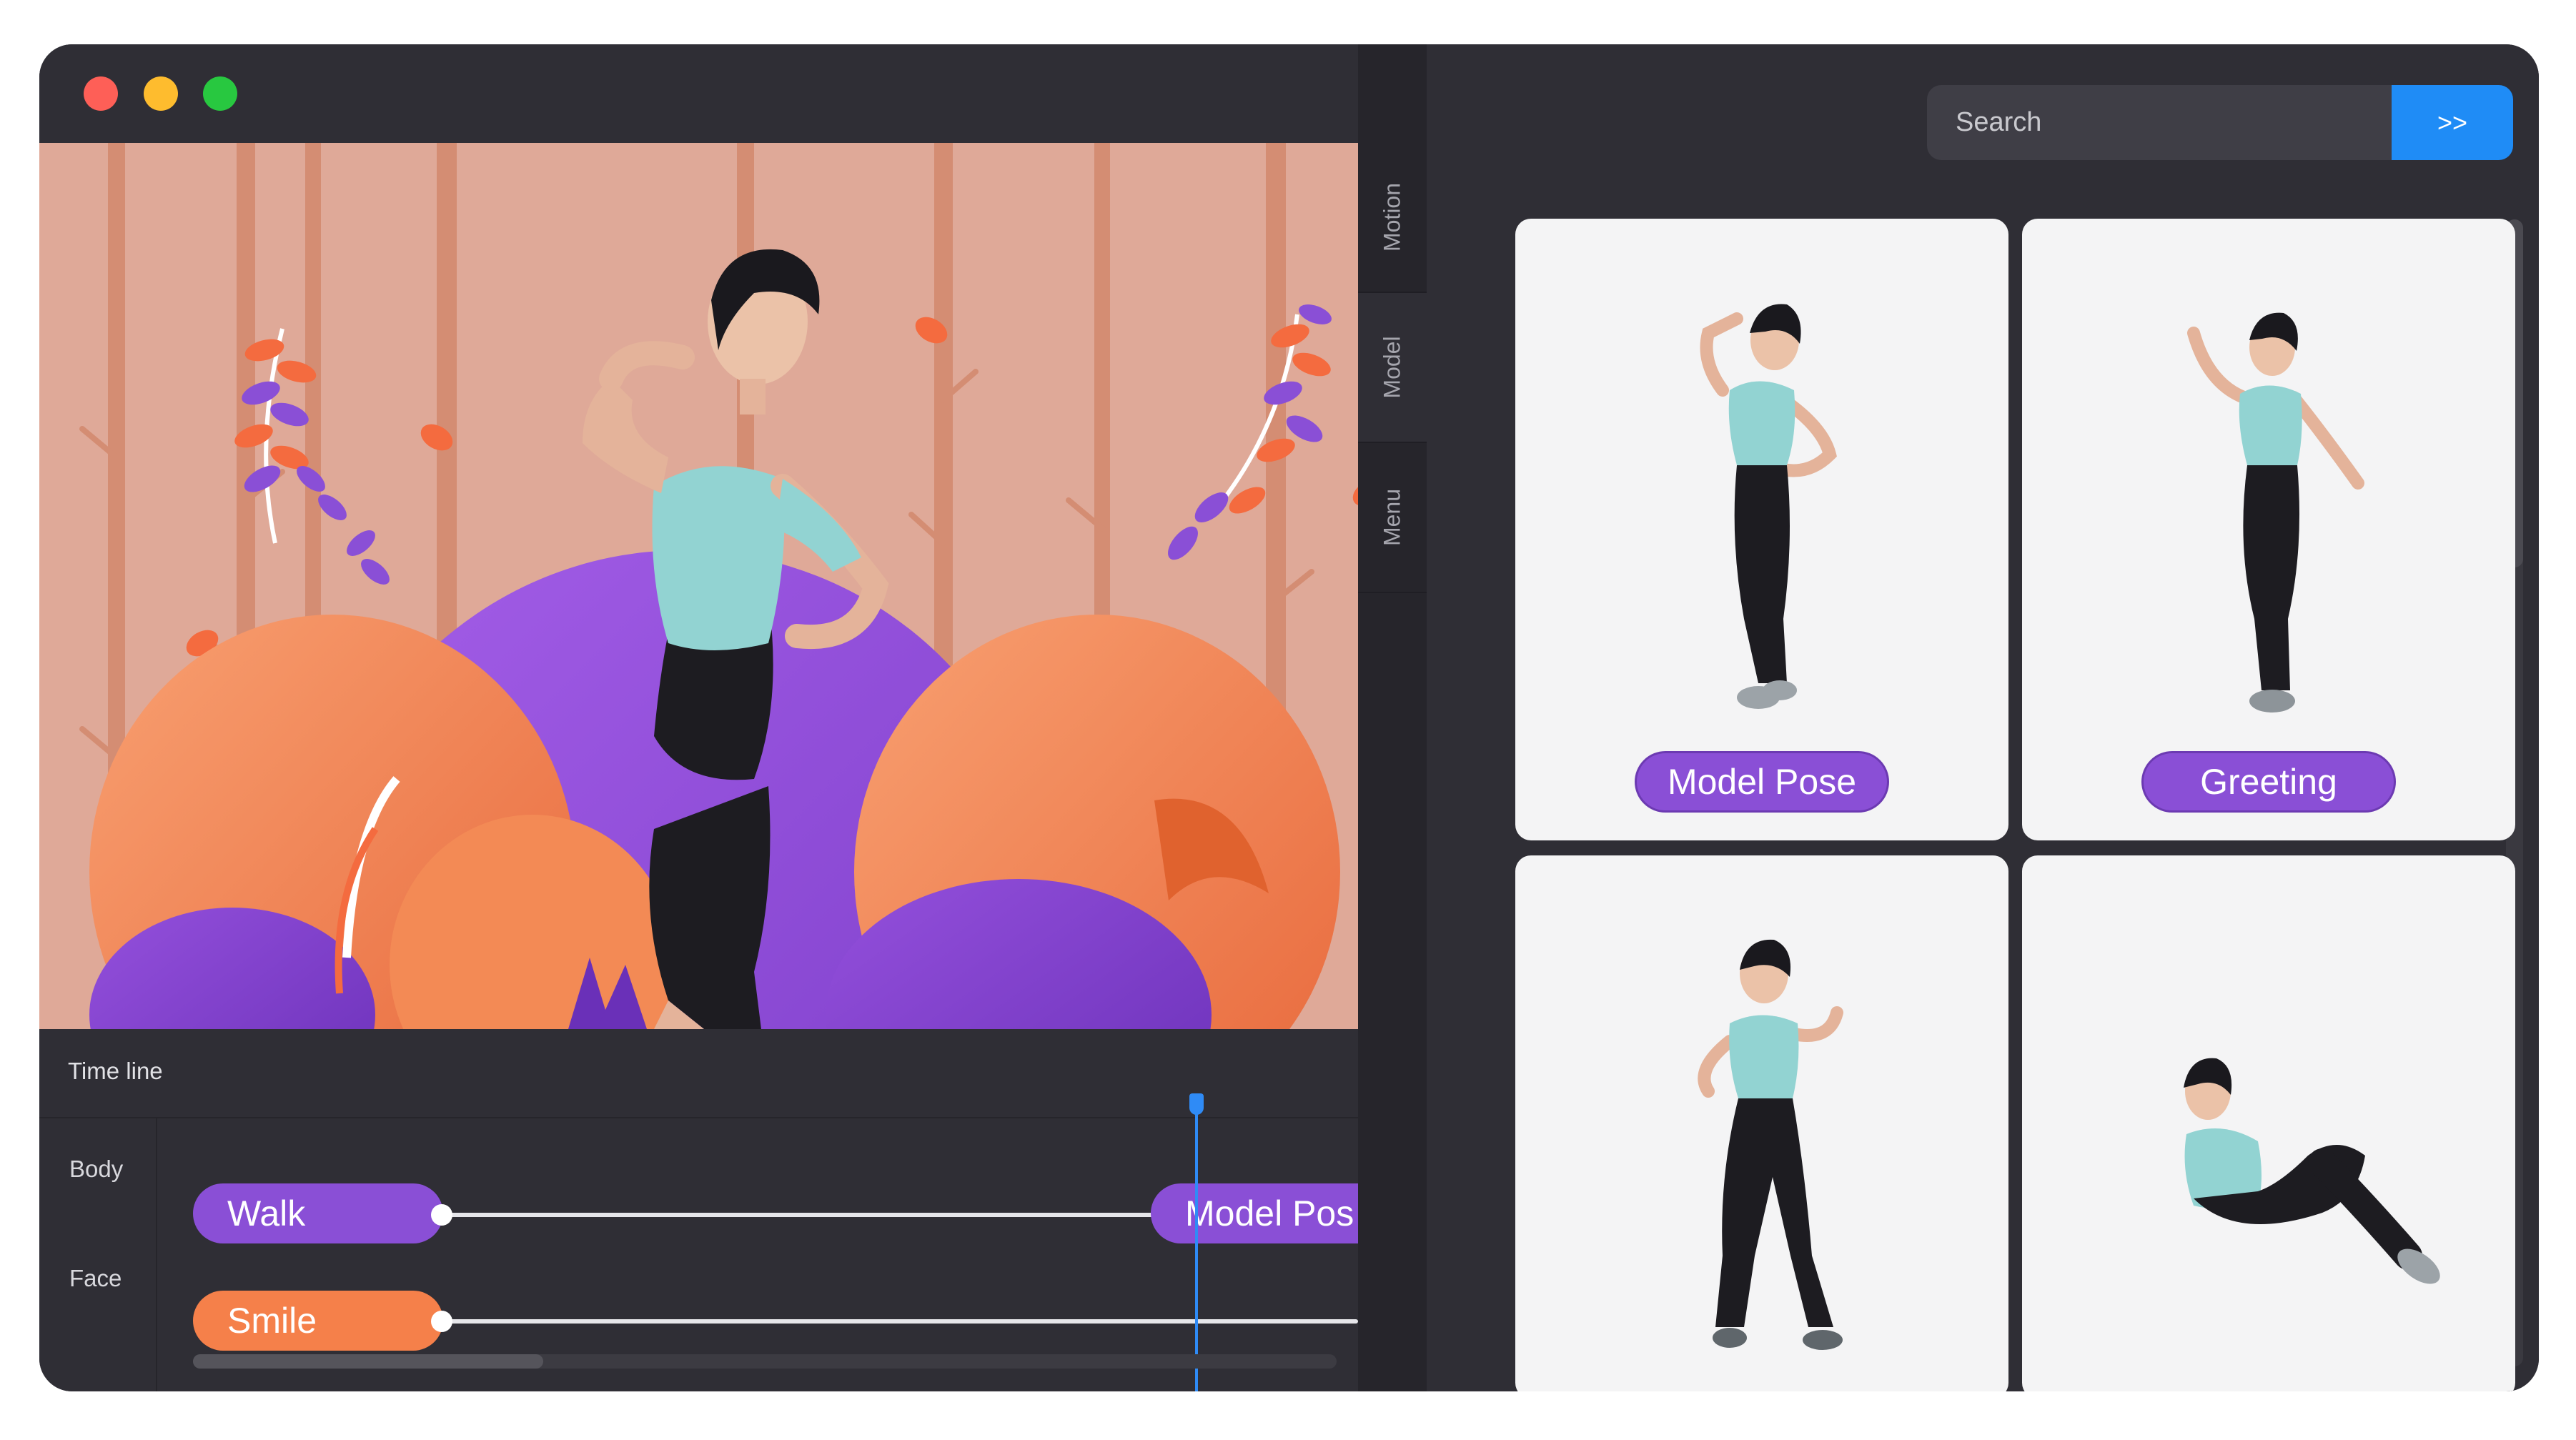 The width and height of the screenshot is (2576, 1440). Describe the element at coordinates (98, 1254) in the screenshot. I see `timeline-row-labels: Body Face` at that location.